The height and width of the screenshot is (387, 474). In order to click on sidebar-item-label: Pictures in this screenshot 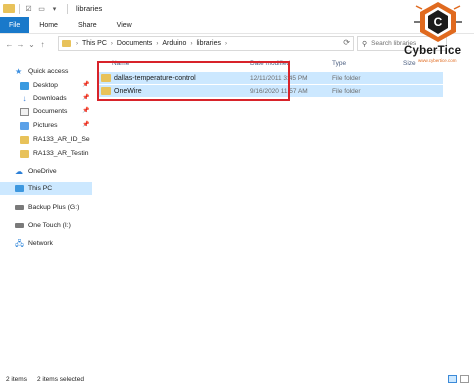, I will do `click(45, 125)`.